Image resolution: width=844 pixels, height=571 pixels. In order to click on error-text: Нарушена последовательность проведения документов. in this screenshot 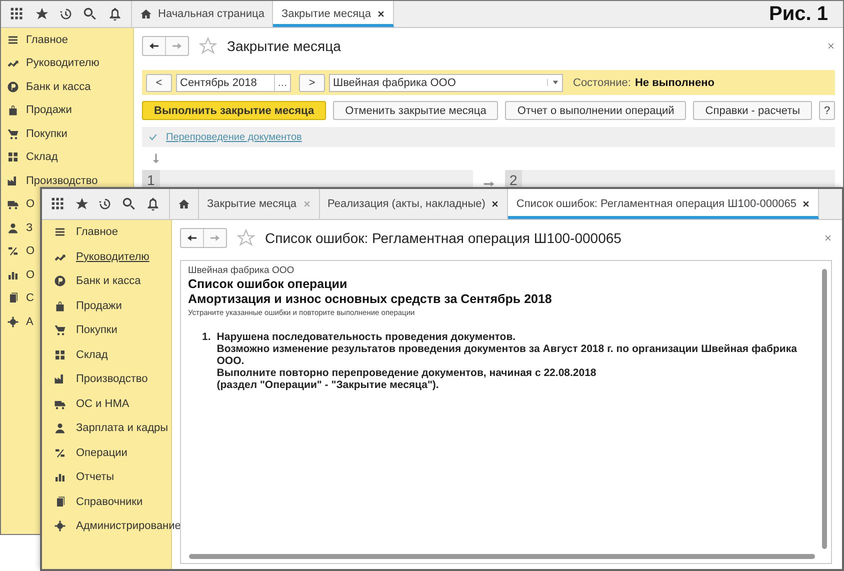, I will do `click(366, 337)`.